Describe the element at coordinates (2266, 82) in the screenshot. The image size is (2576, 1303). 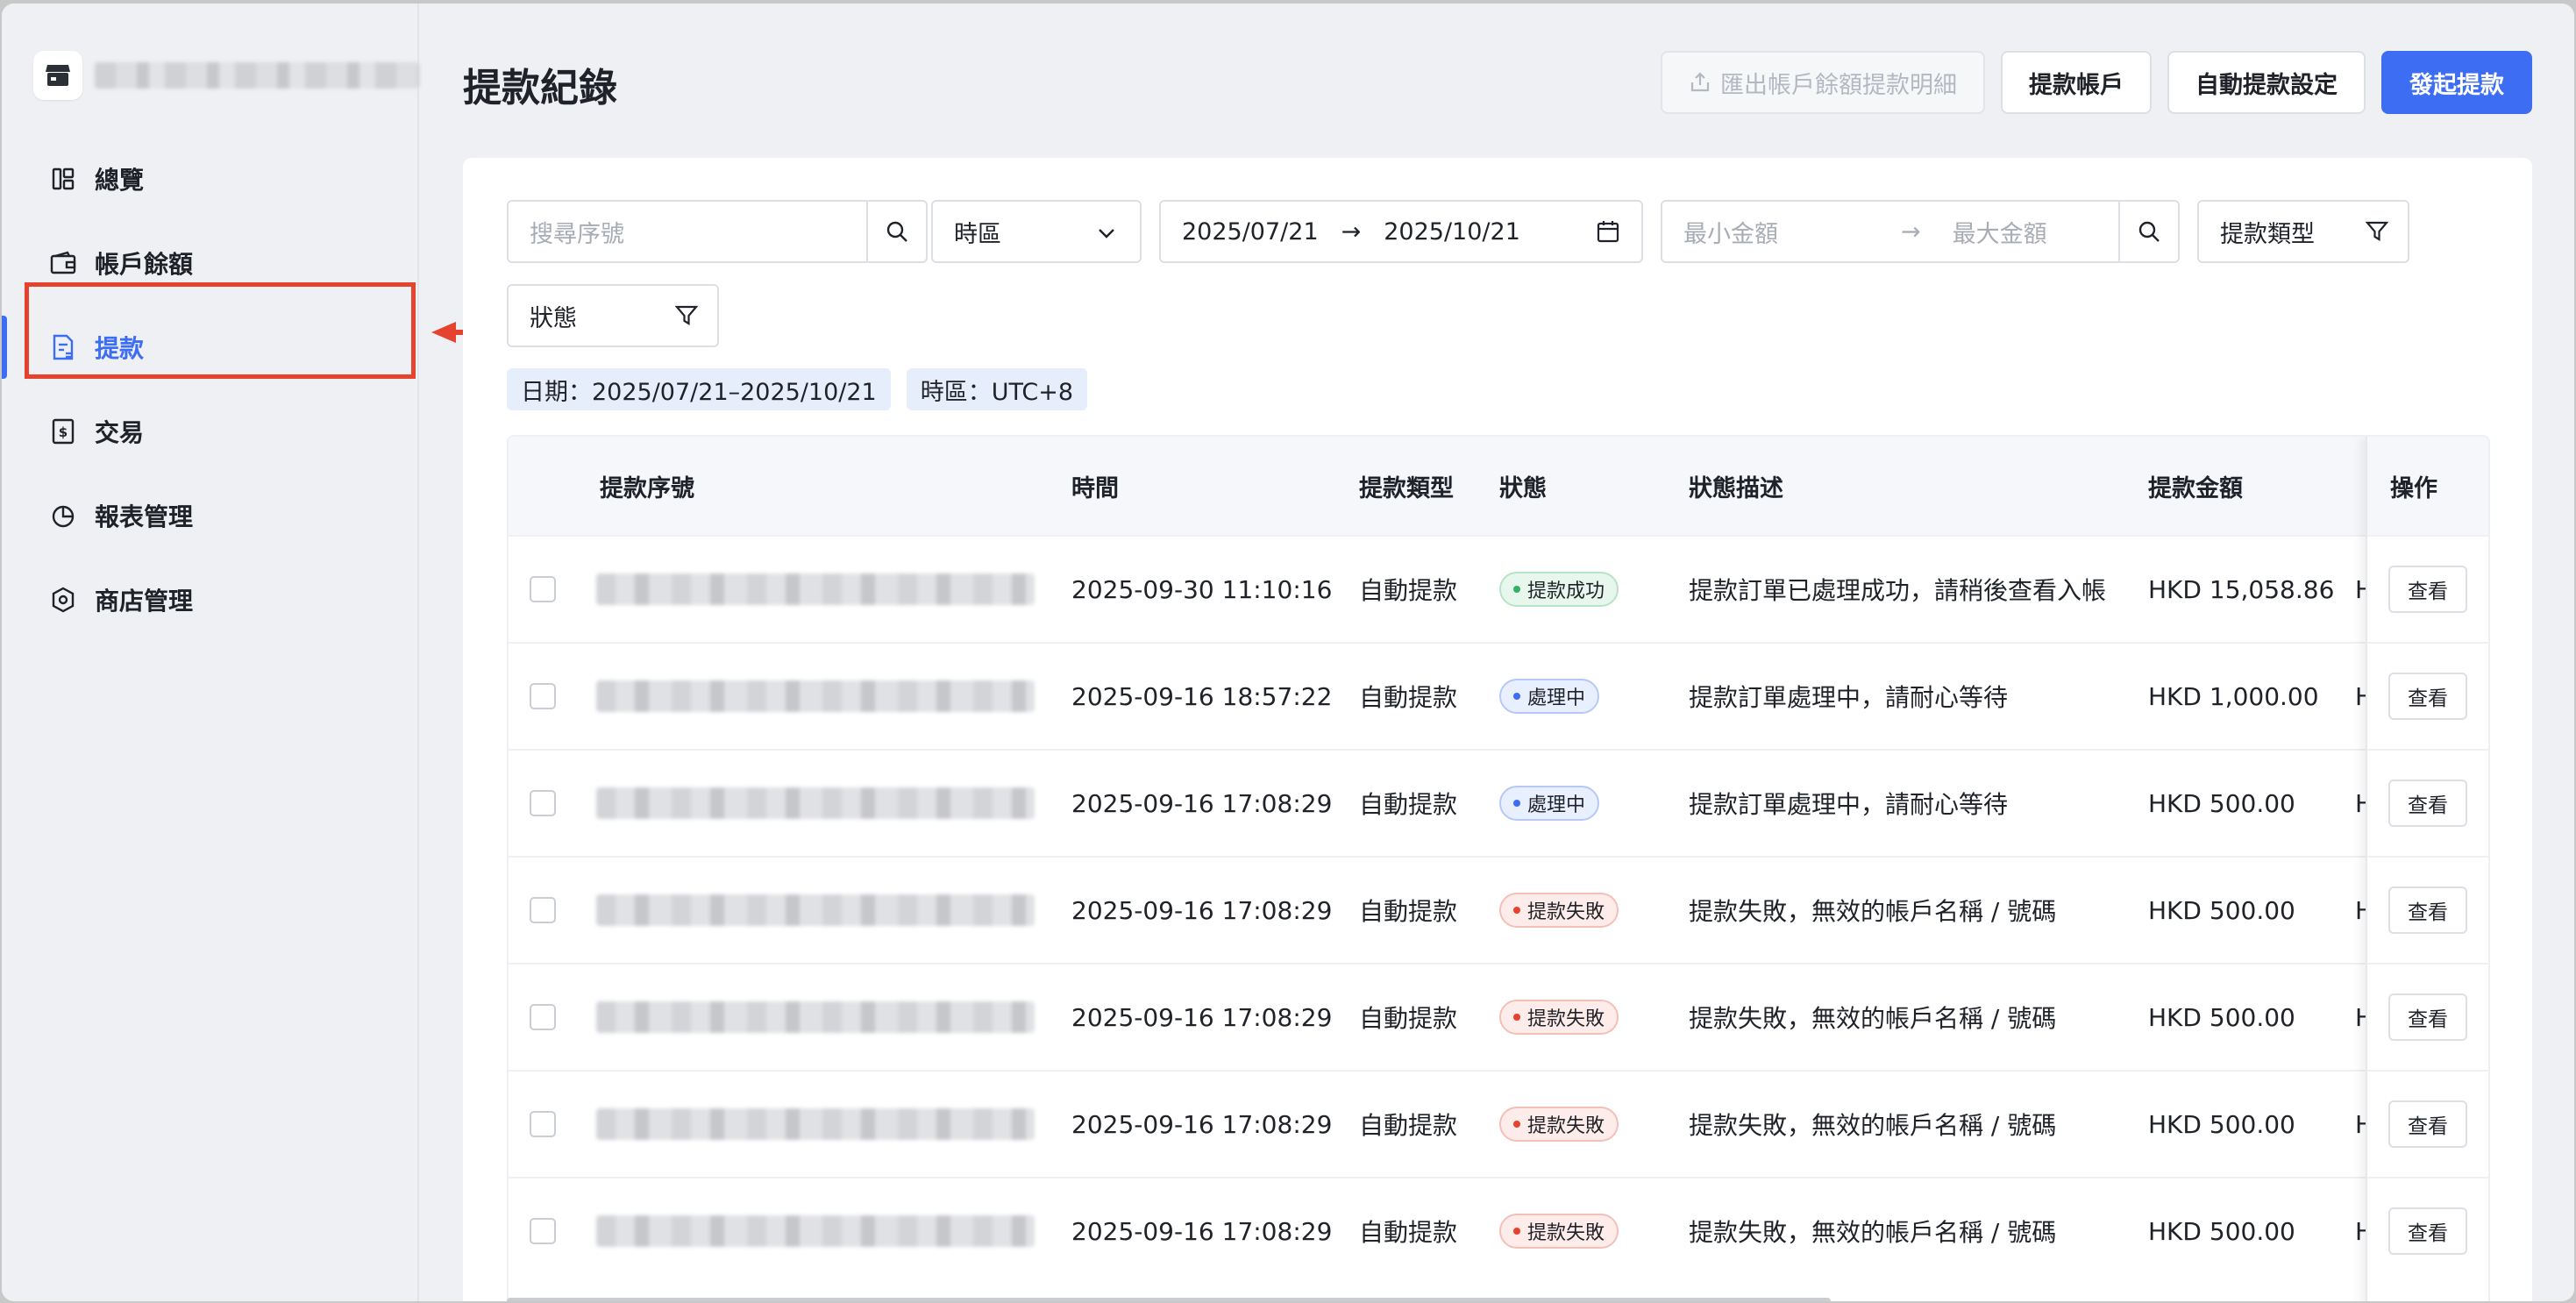
I see `auto-withdraw-settings-button: 自動提款設定` at that location.